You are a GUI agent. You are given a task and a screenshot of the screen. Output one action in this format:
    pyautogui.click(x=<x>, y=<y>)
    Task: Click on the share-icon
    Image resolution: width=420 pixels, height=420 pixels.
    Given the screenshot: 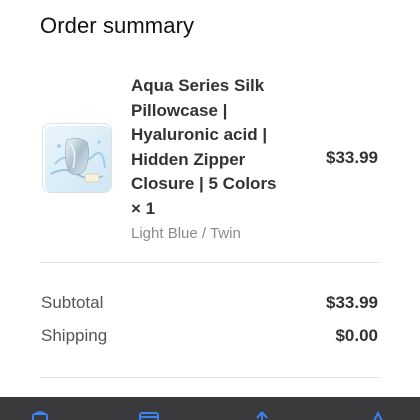 What is the action you would take?
    pyautogui.click(x=378, y=415)
    